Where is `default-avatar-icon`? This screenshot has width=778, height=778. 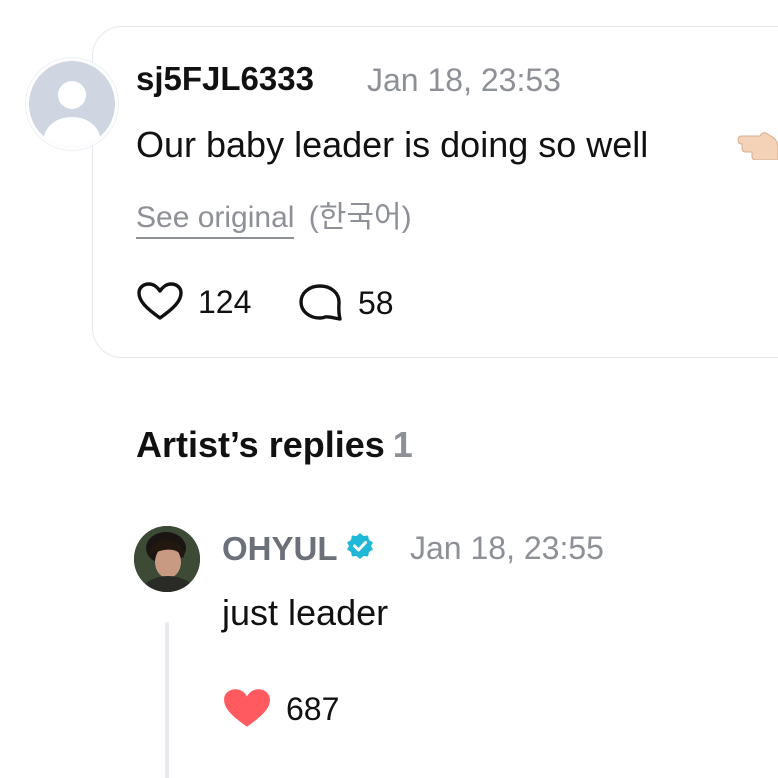
default-avatar-icon is located at coordinates (72, 114).